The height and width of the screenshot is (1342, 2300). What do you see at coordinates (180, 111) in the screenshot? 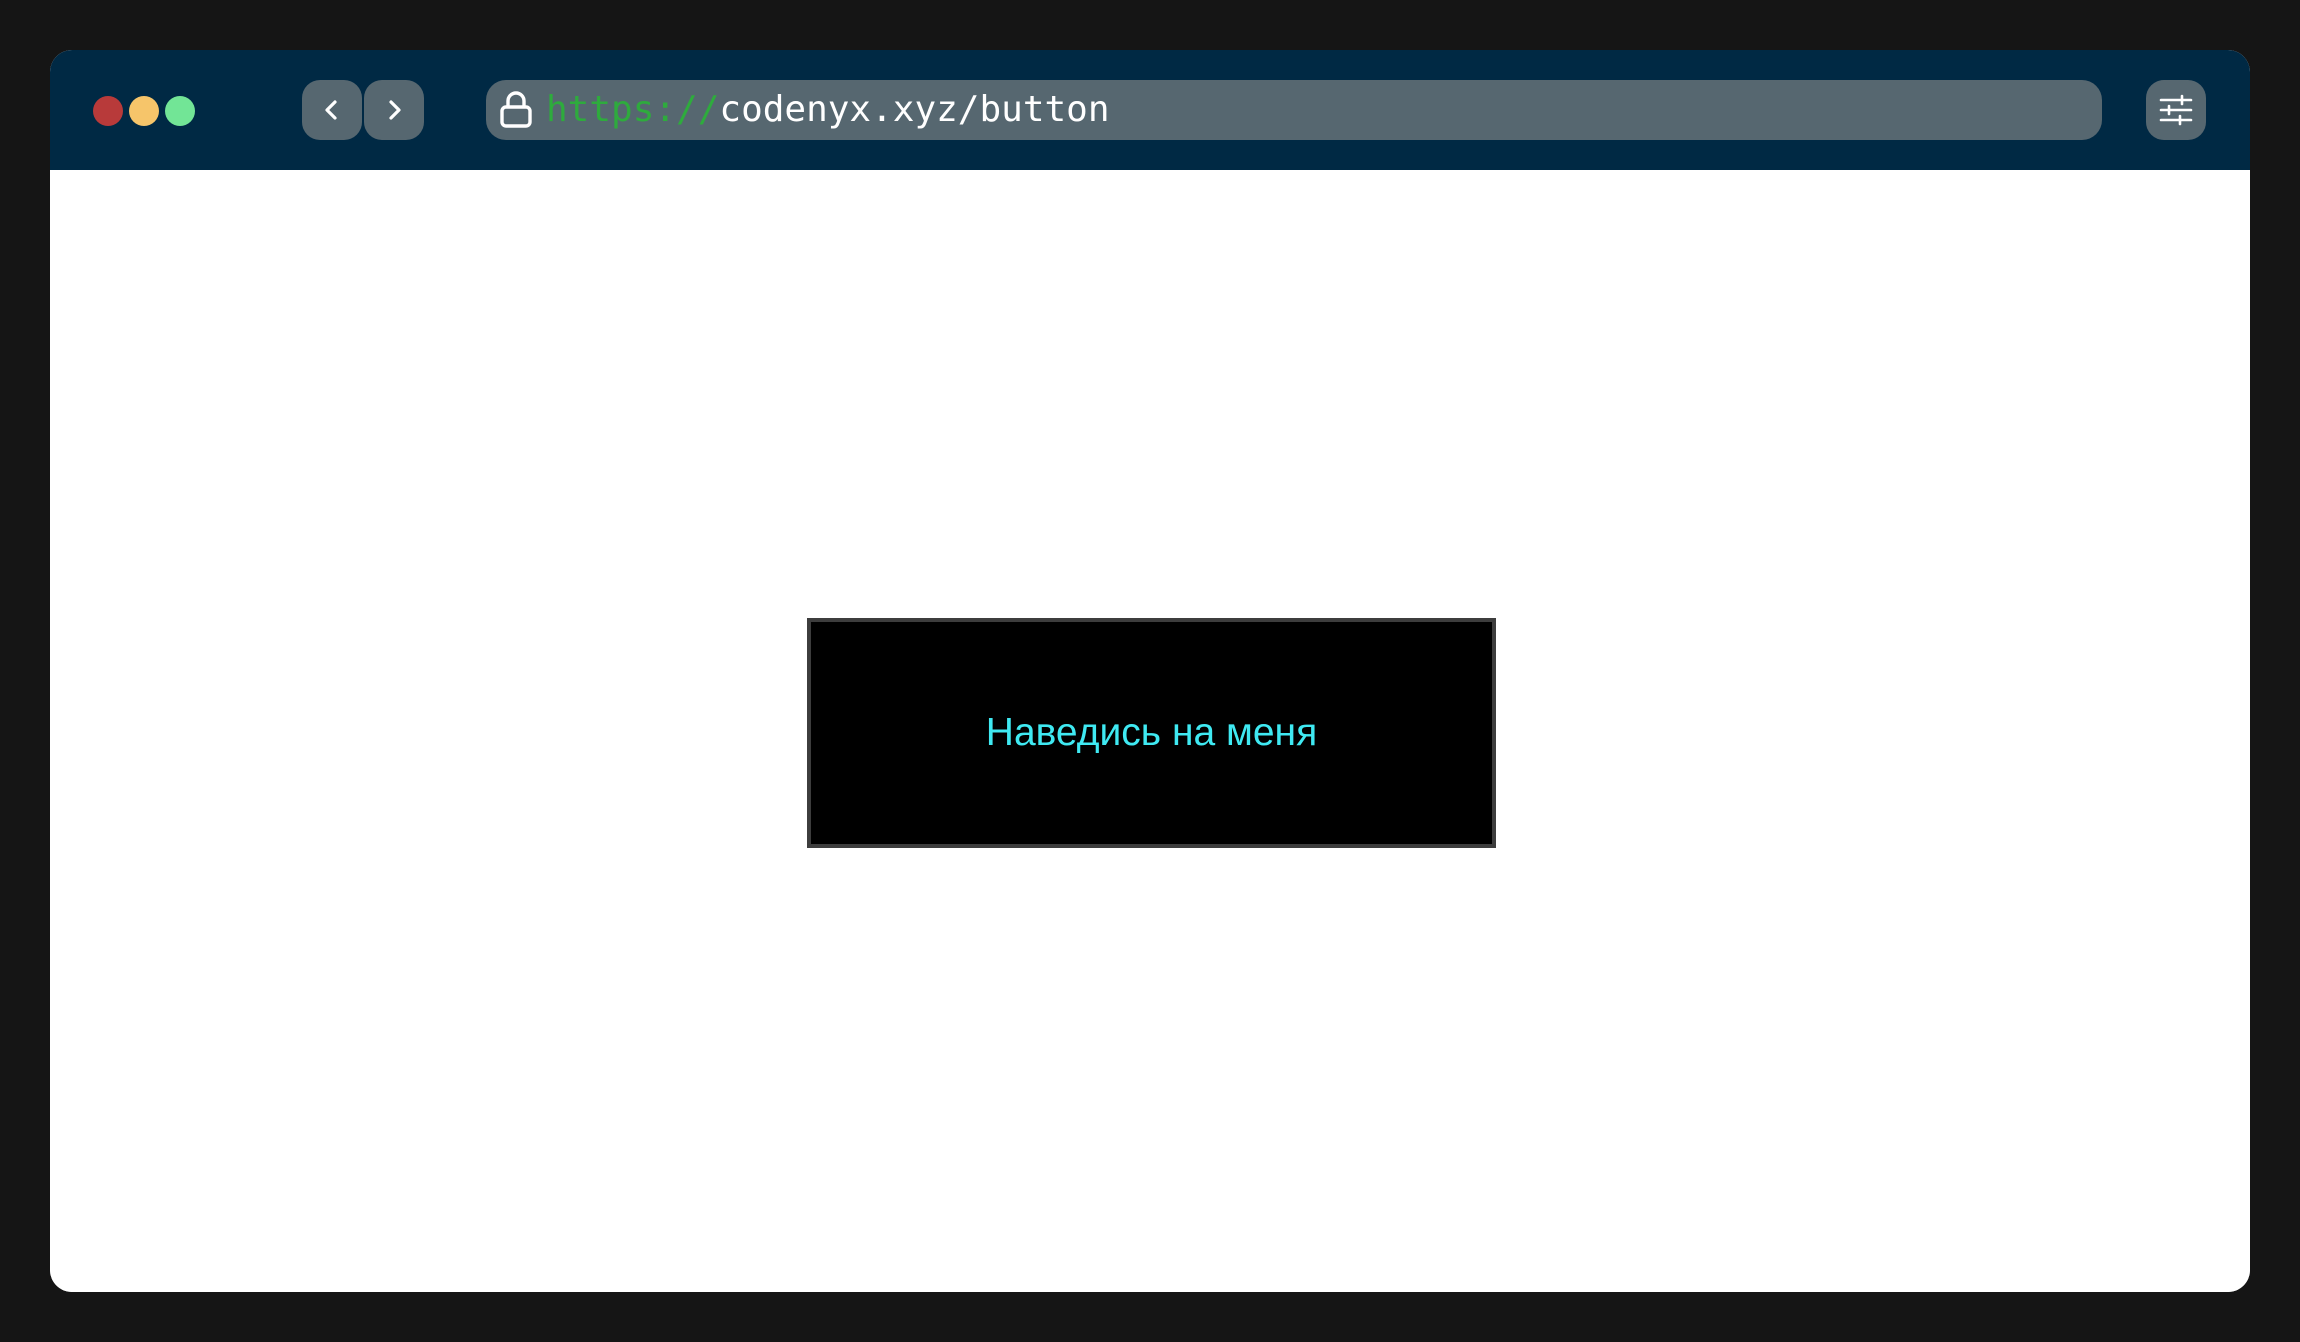
I see `maximize-window-dot` at bounding box center [180, 111].